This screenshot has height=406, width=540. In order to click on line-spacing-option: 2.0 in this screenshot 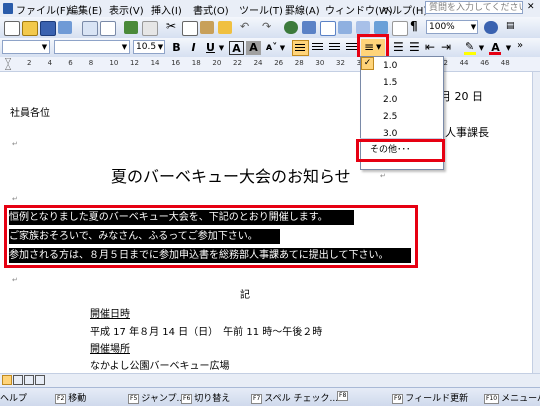, I will do `click(390, 100)`.